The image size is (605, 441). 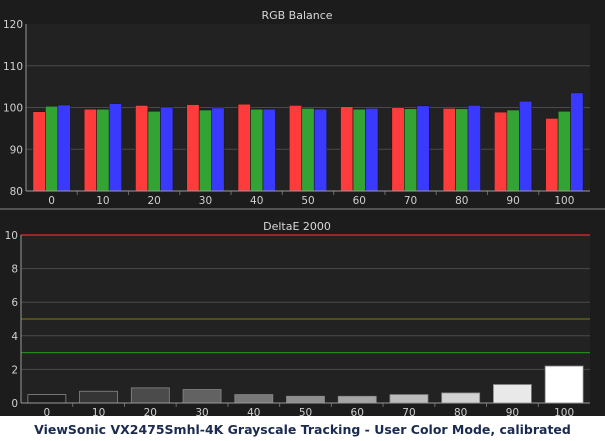 I want to click on y-tick-label: 4, so click(x=14, y=337).